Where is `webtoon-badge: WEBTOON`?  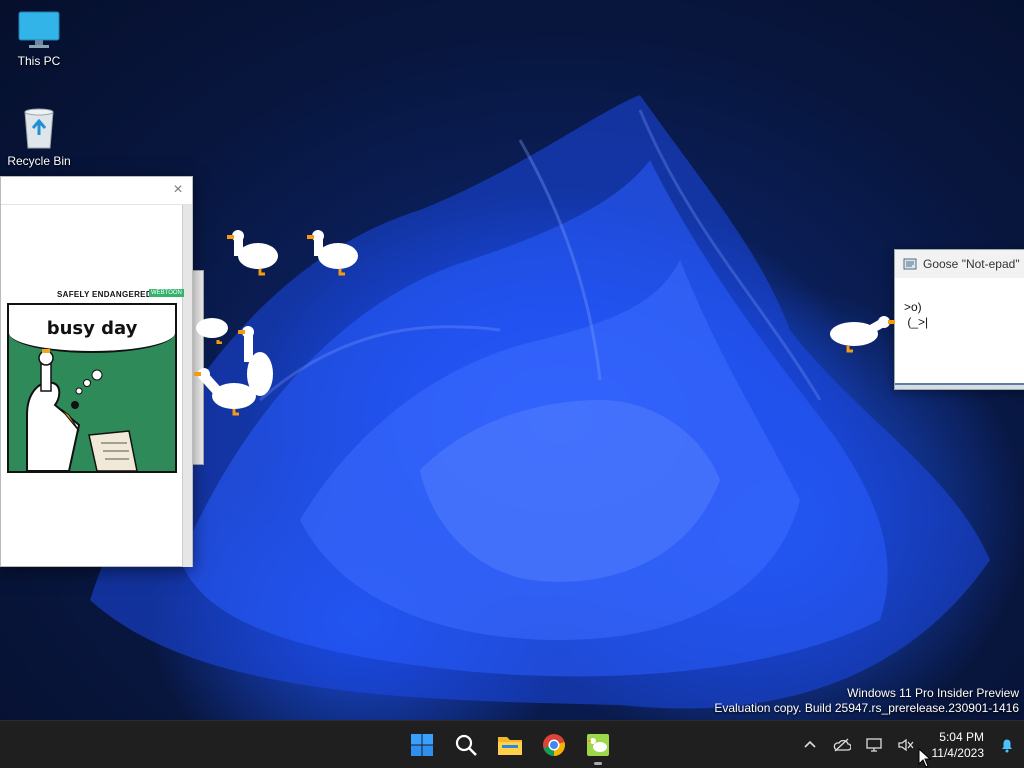
webtoon-badge: WEBTOON is located at coordinates (166, 293).